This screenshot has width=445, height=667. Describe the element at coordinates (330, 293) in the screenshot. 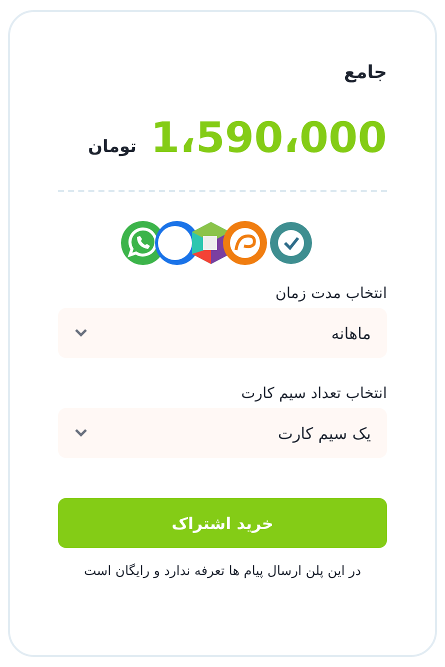

I see `select-label: انتخاب مدت زمان` at that location.